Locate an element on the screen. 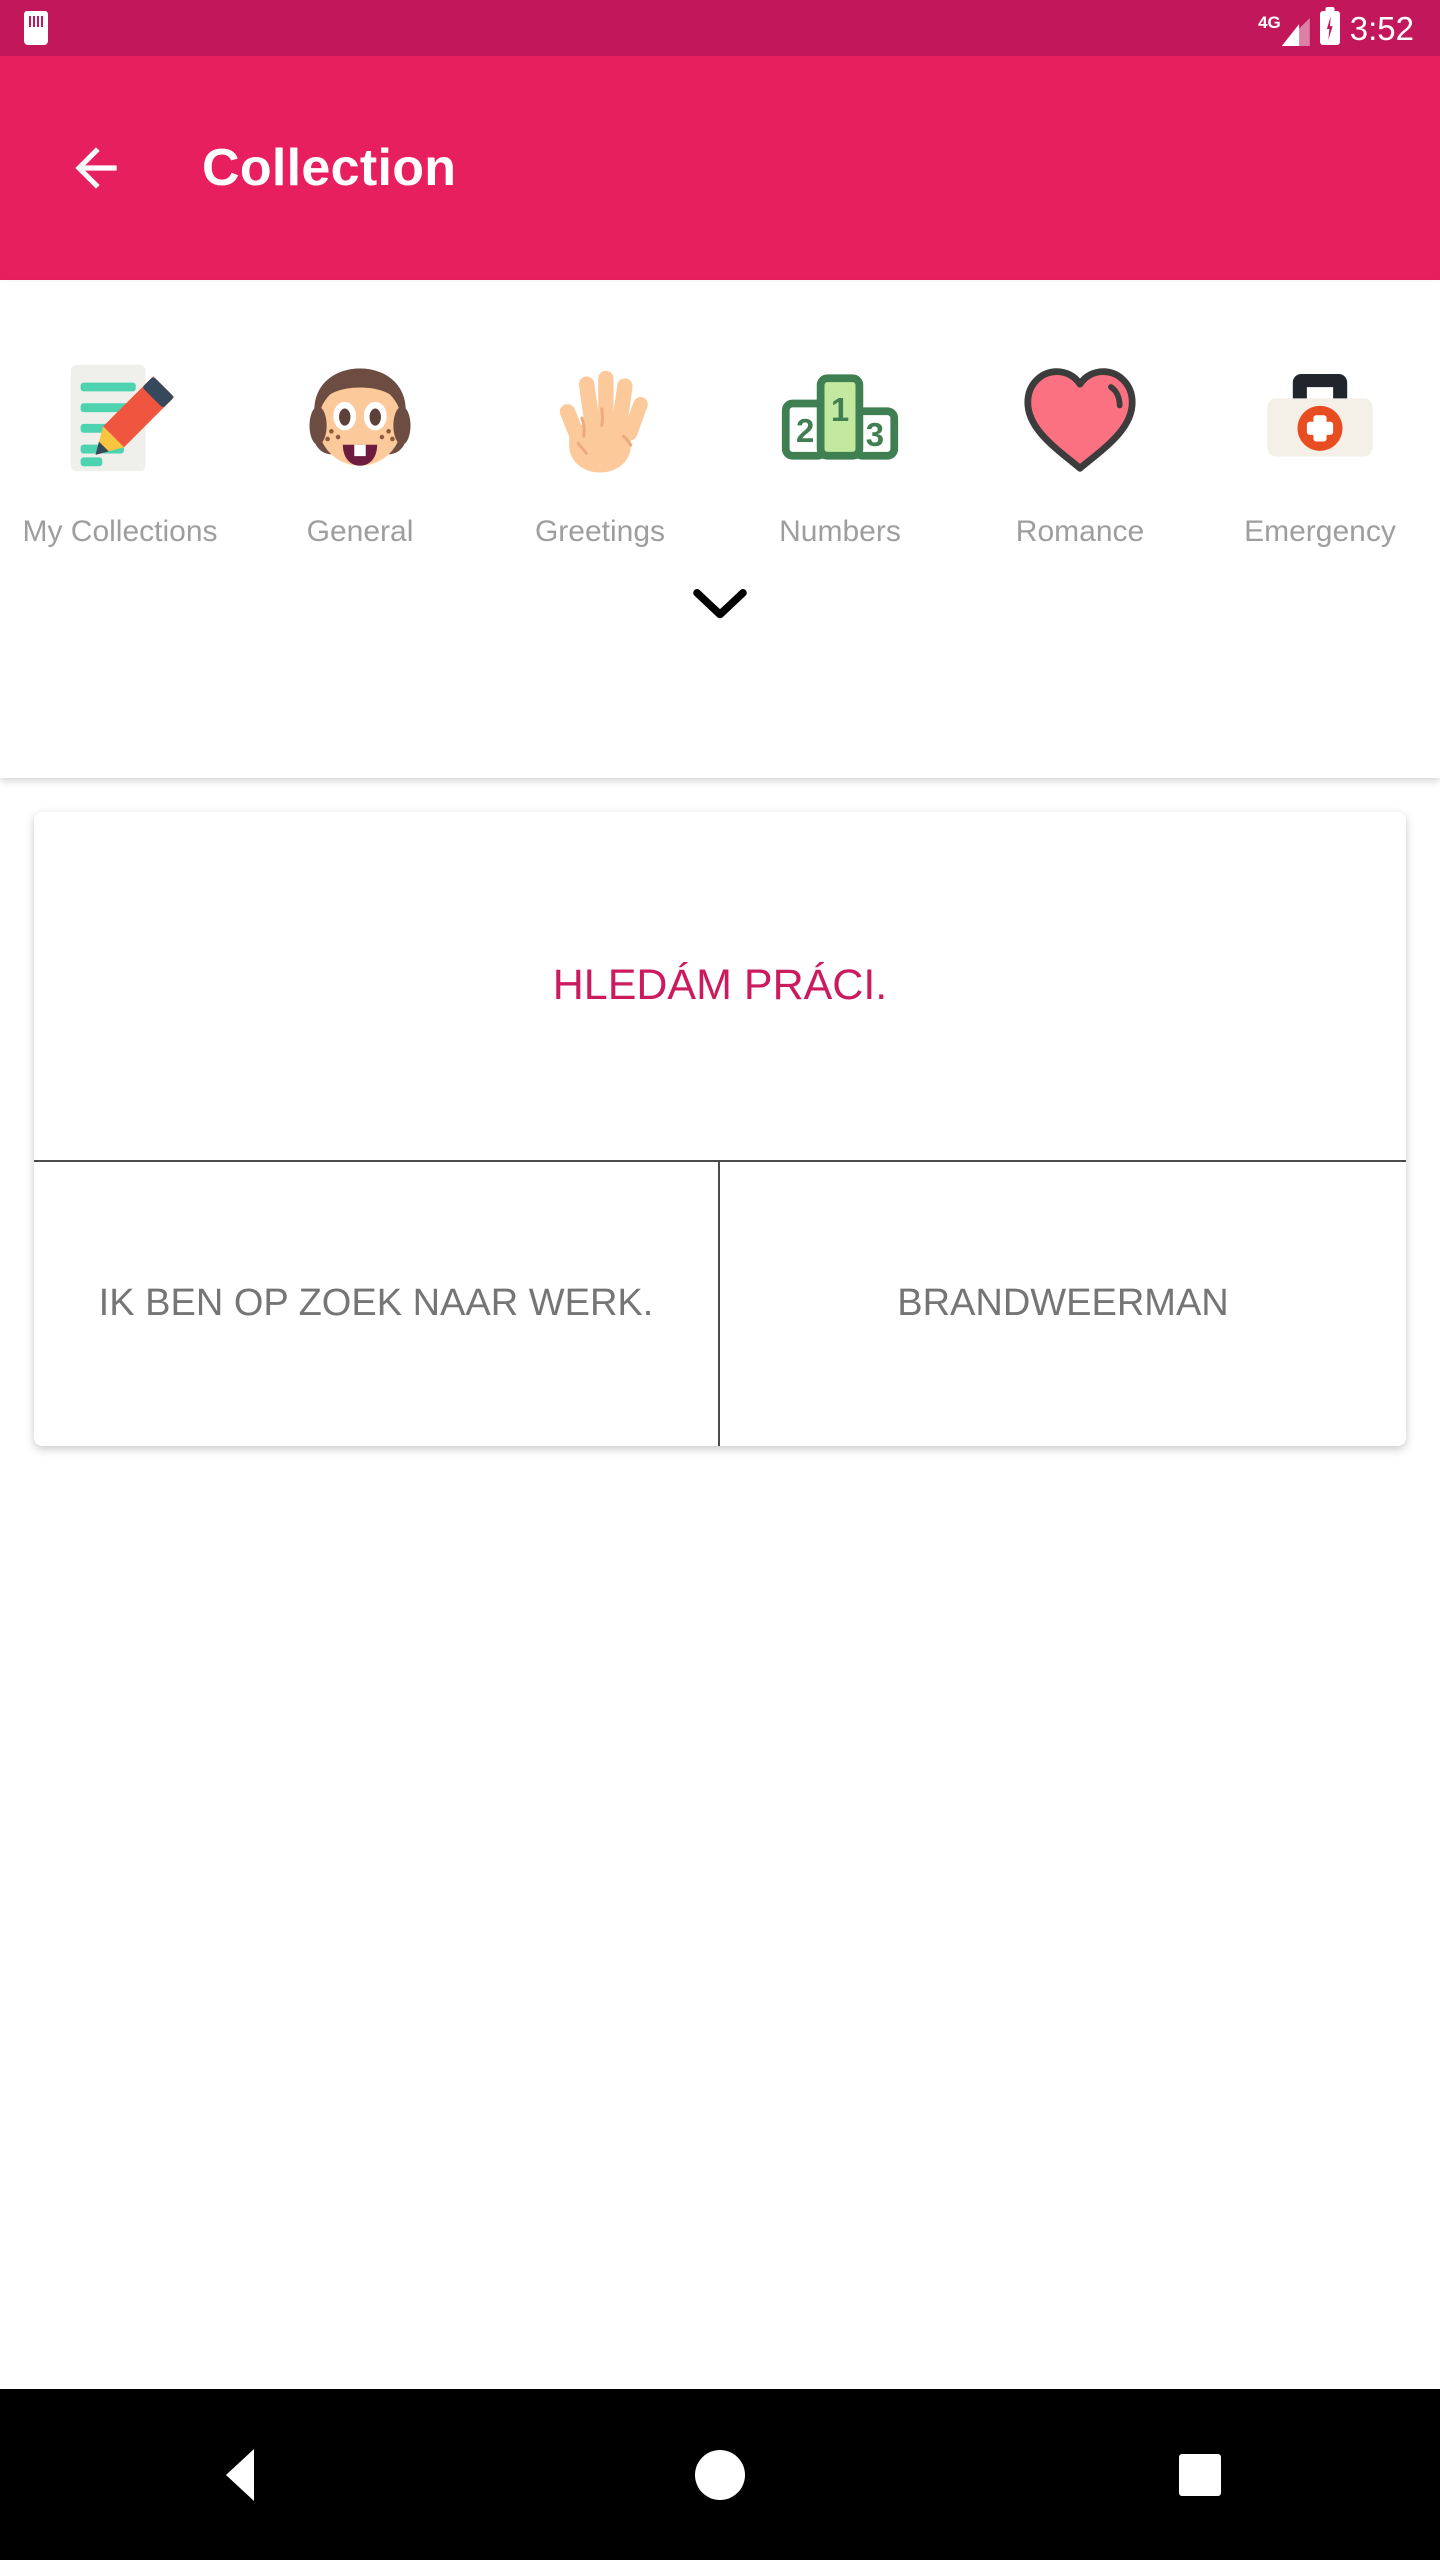  square-recents-icon is located at coordinates (1200, 2474).